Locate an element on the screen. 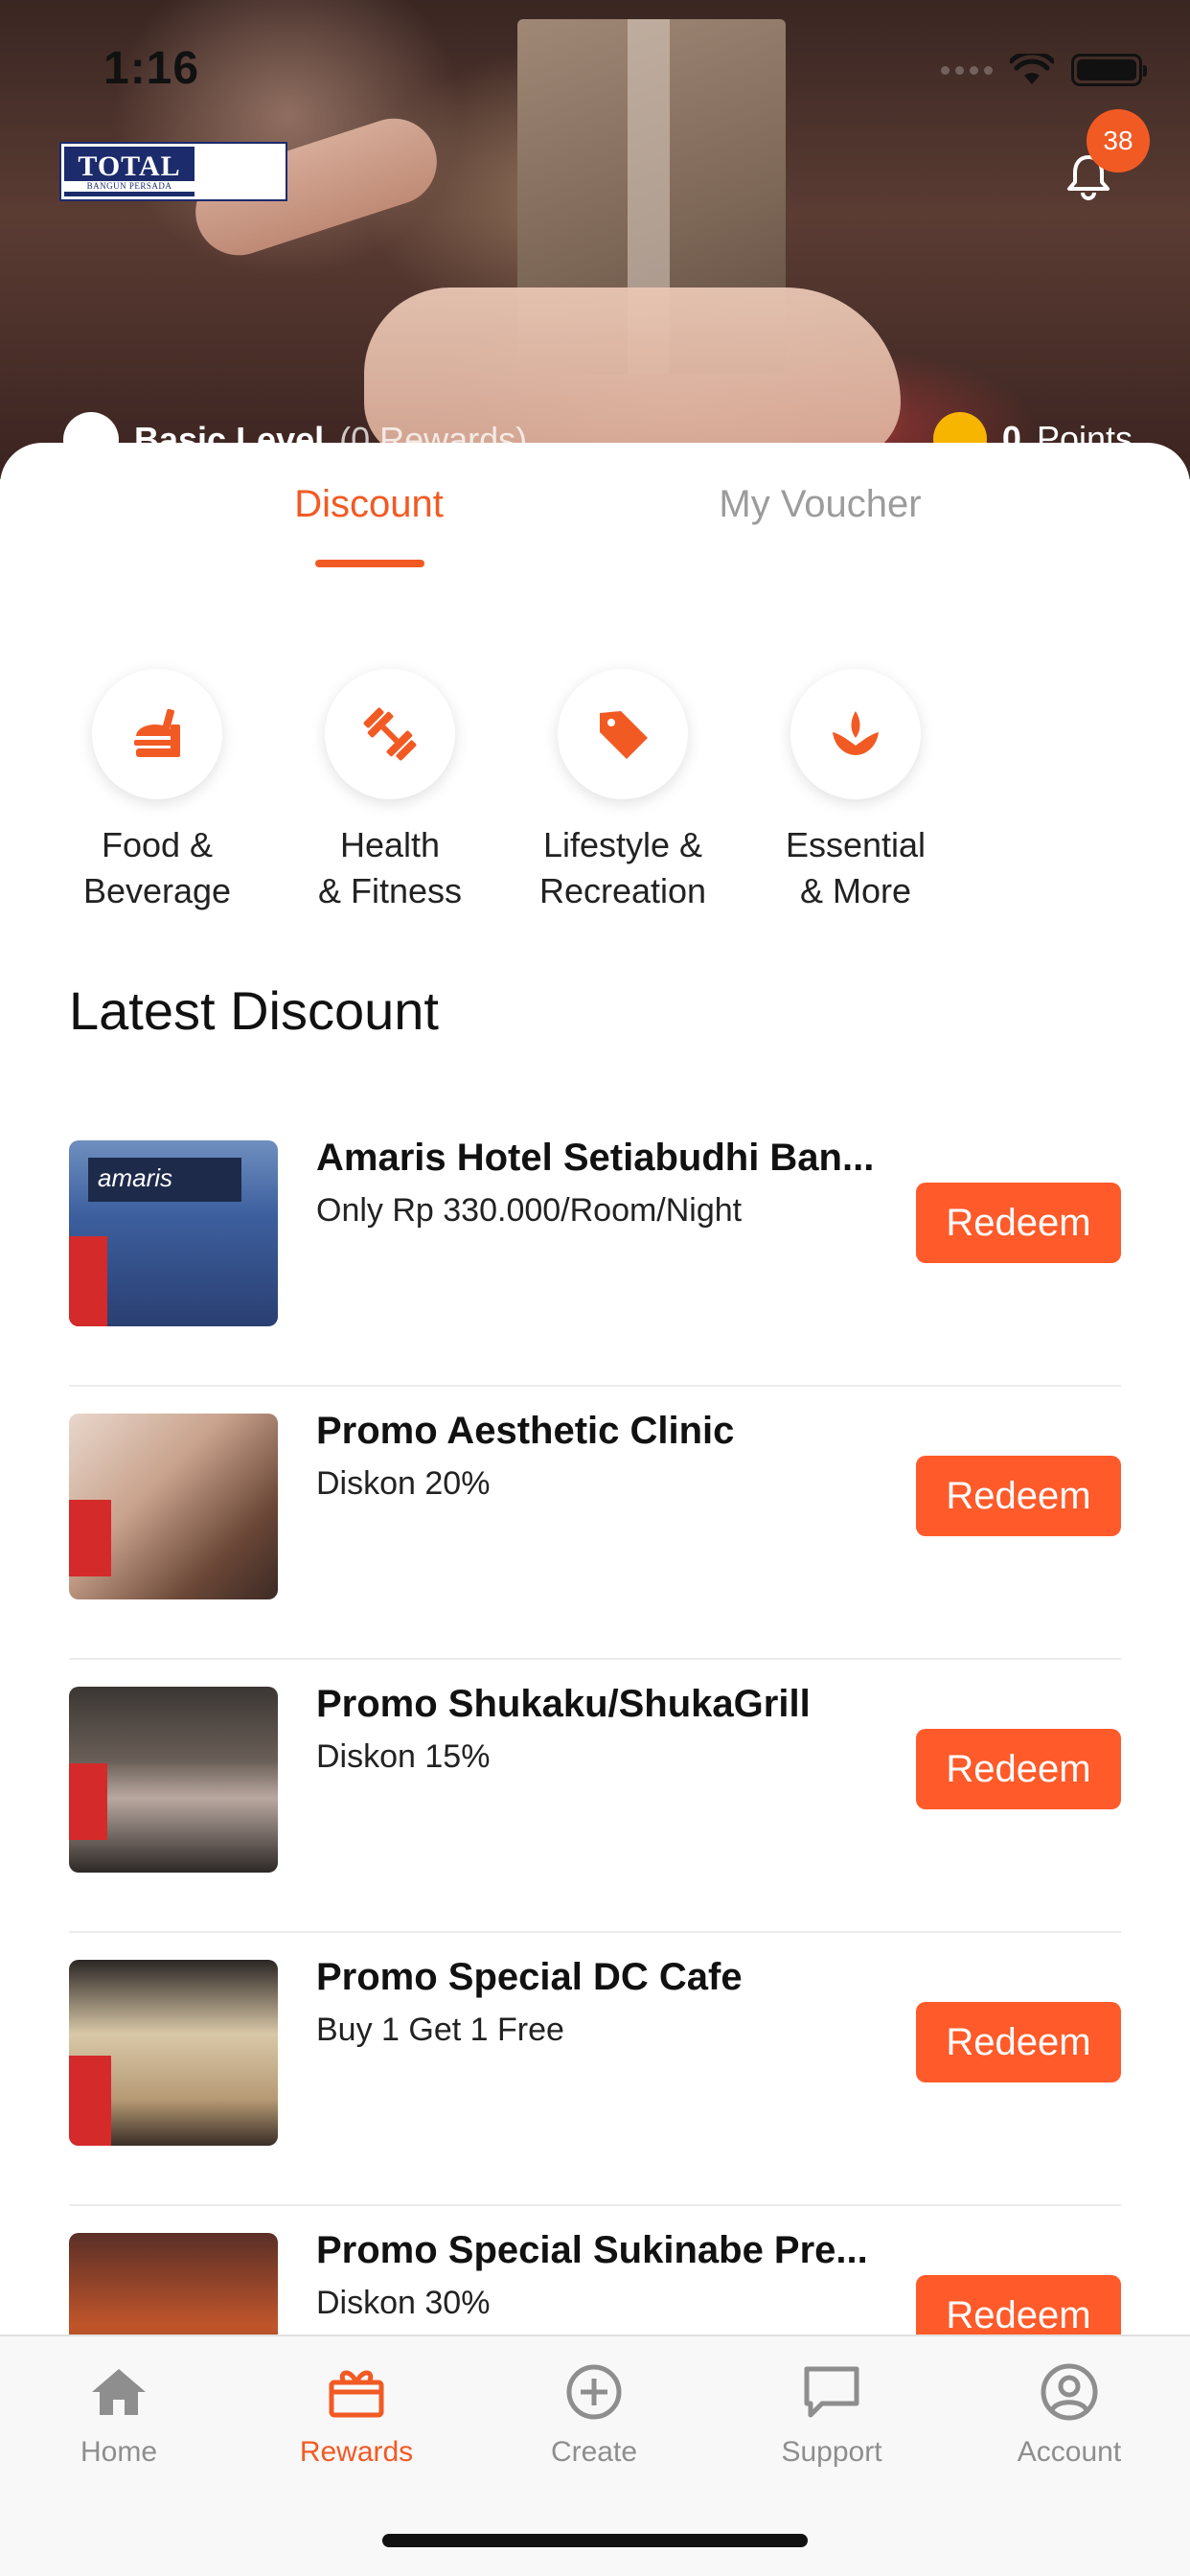  tab-discount: Discount is located at coordinates (369, 504).